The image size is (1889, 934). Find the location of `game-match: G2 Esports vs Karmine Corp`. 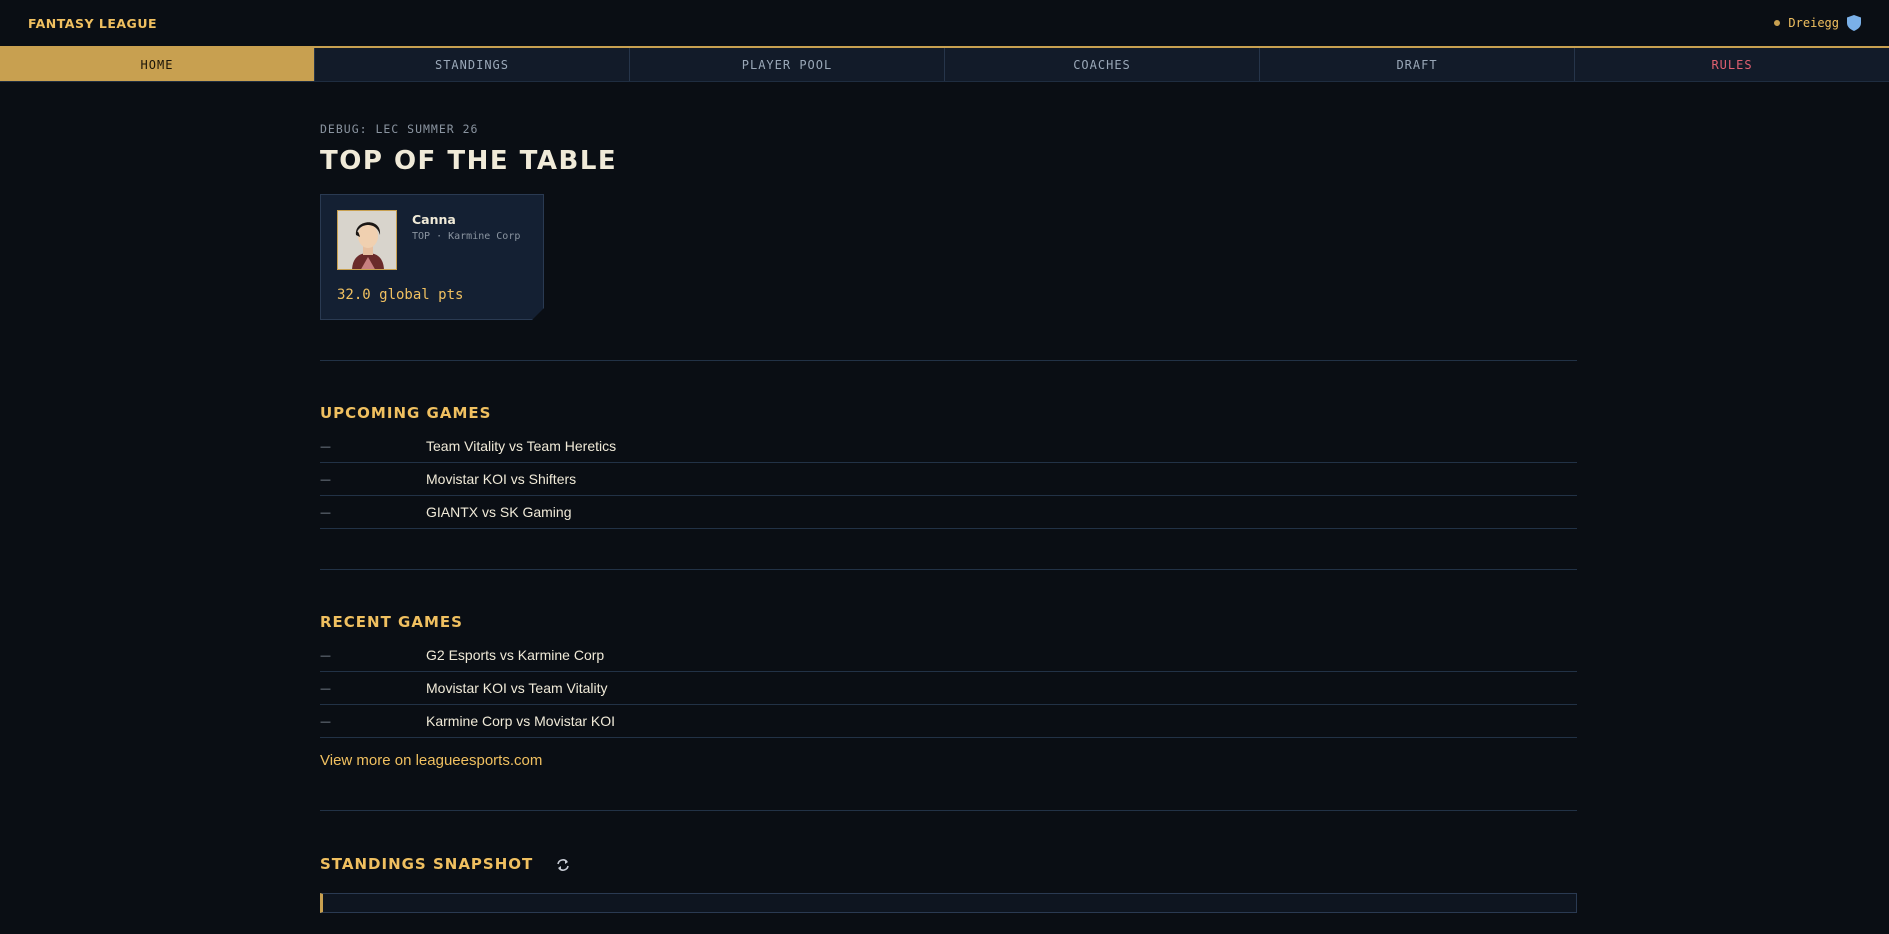

game-match: G2 Esports vs Karmine Corp is located at coordinates (515, 655).